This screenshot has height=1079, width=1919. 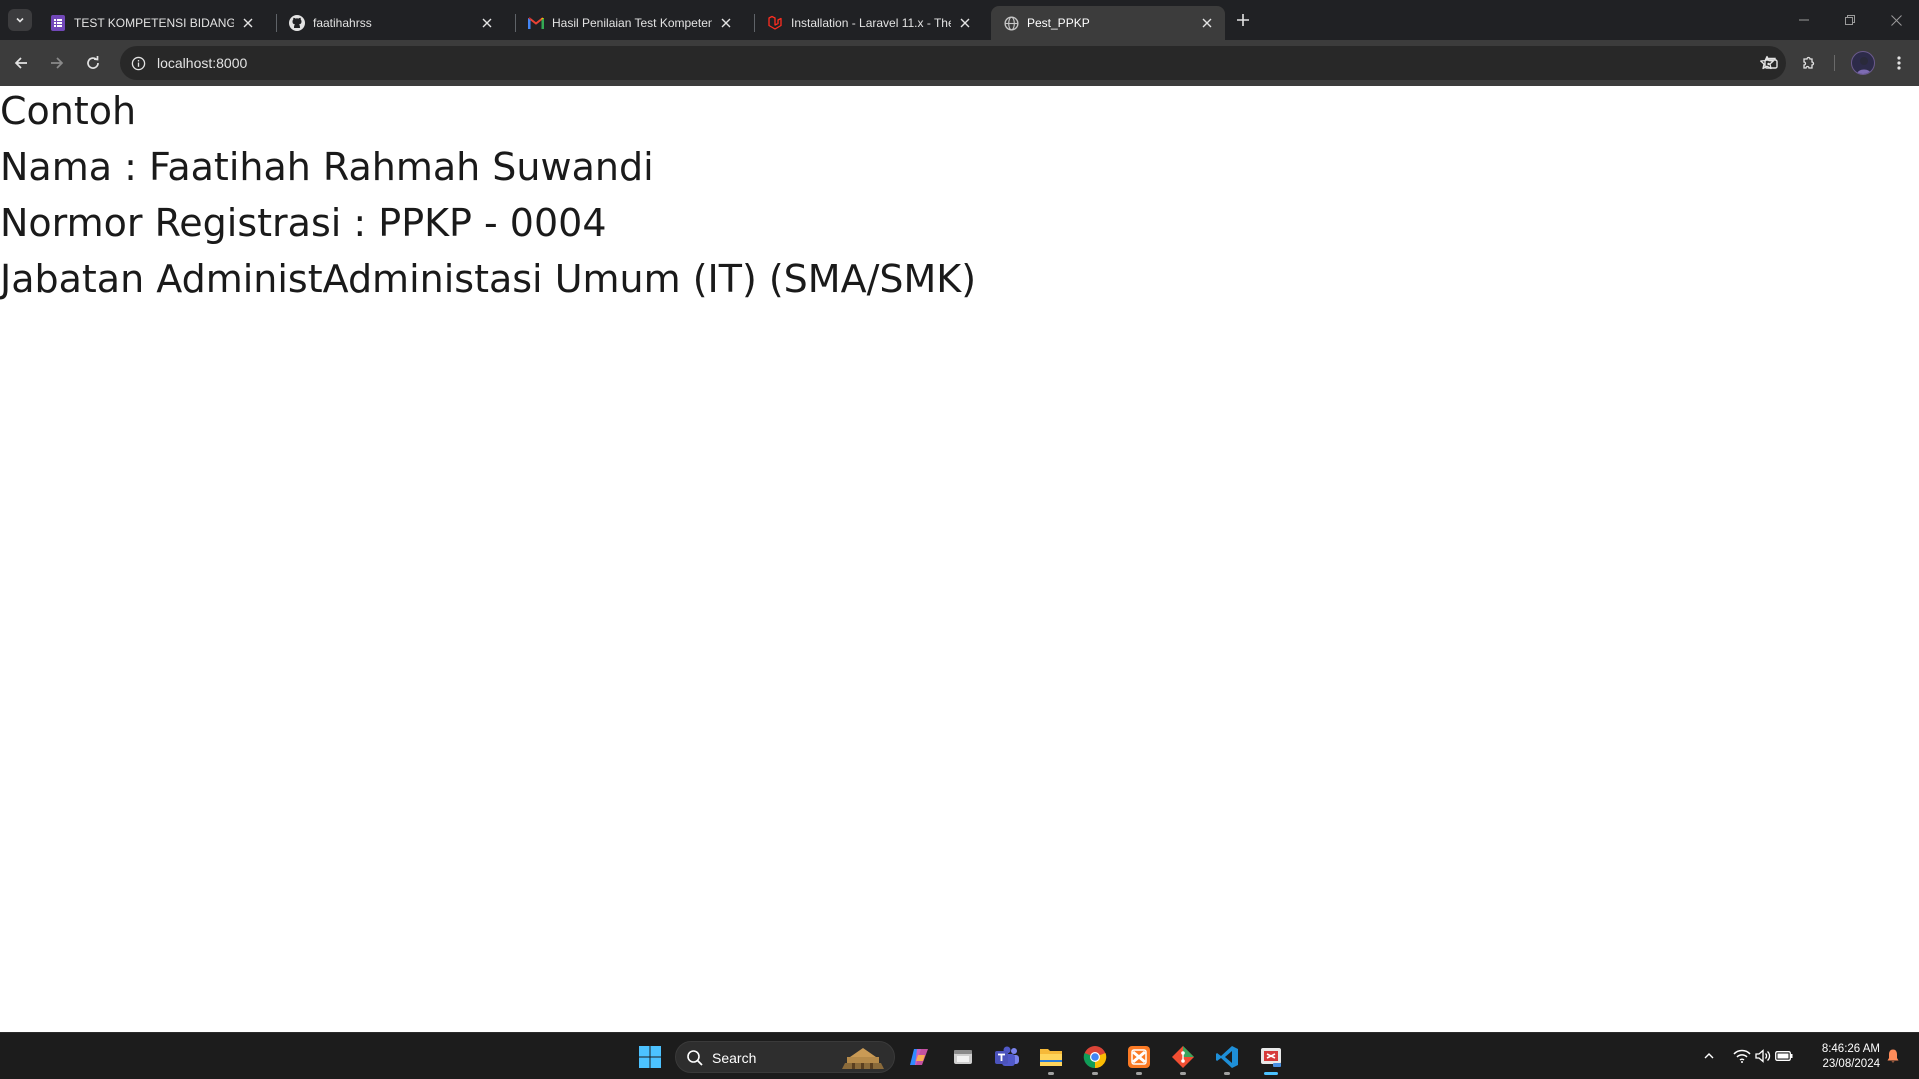 I want to click on speaker-icon, so click(x=1763, y=1056).